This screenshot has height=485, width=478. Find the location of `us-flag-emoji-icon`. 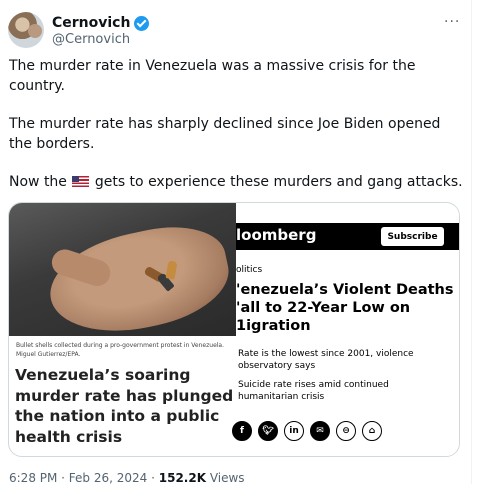

us-flag-emoji-icon is located at coordinates (81, 181).